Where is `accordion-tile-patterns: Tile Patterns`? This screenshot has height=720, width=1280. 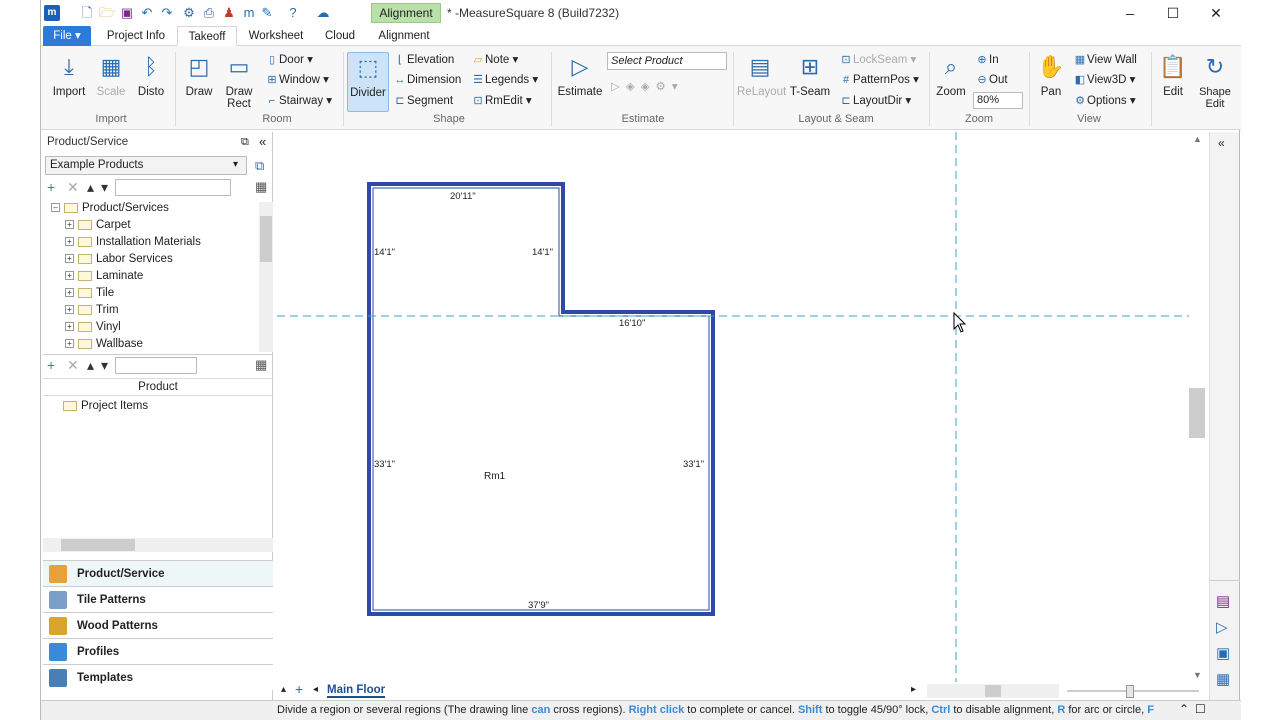 accordion-tile-patterns: Tile Patterns is located at coordinates (158, 599).